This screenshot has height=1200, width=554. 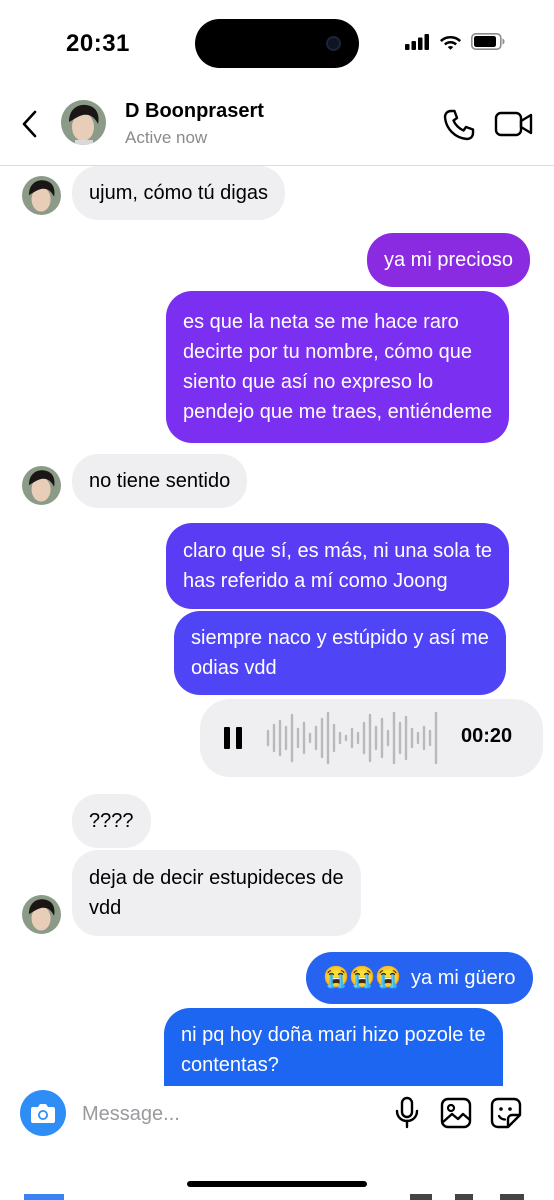 I want to click on battery-icon, so click(x=488, y=41).